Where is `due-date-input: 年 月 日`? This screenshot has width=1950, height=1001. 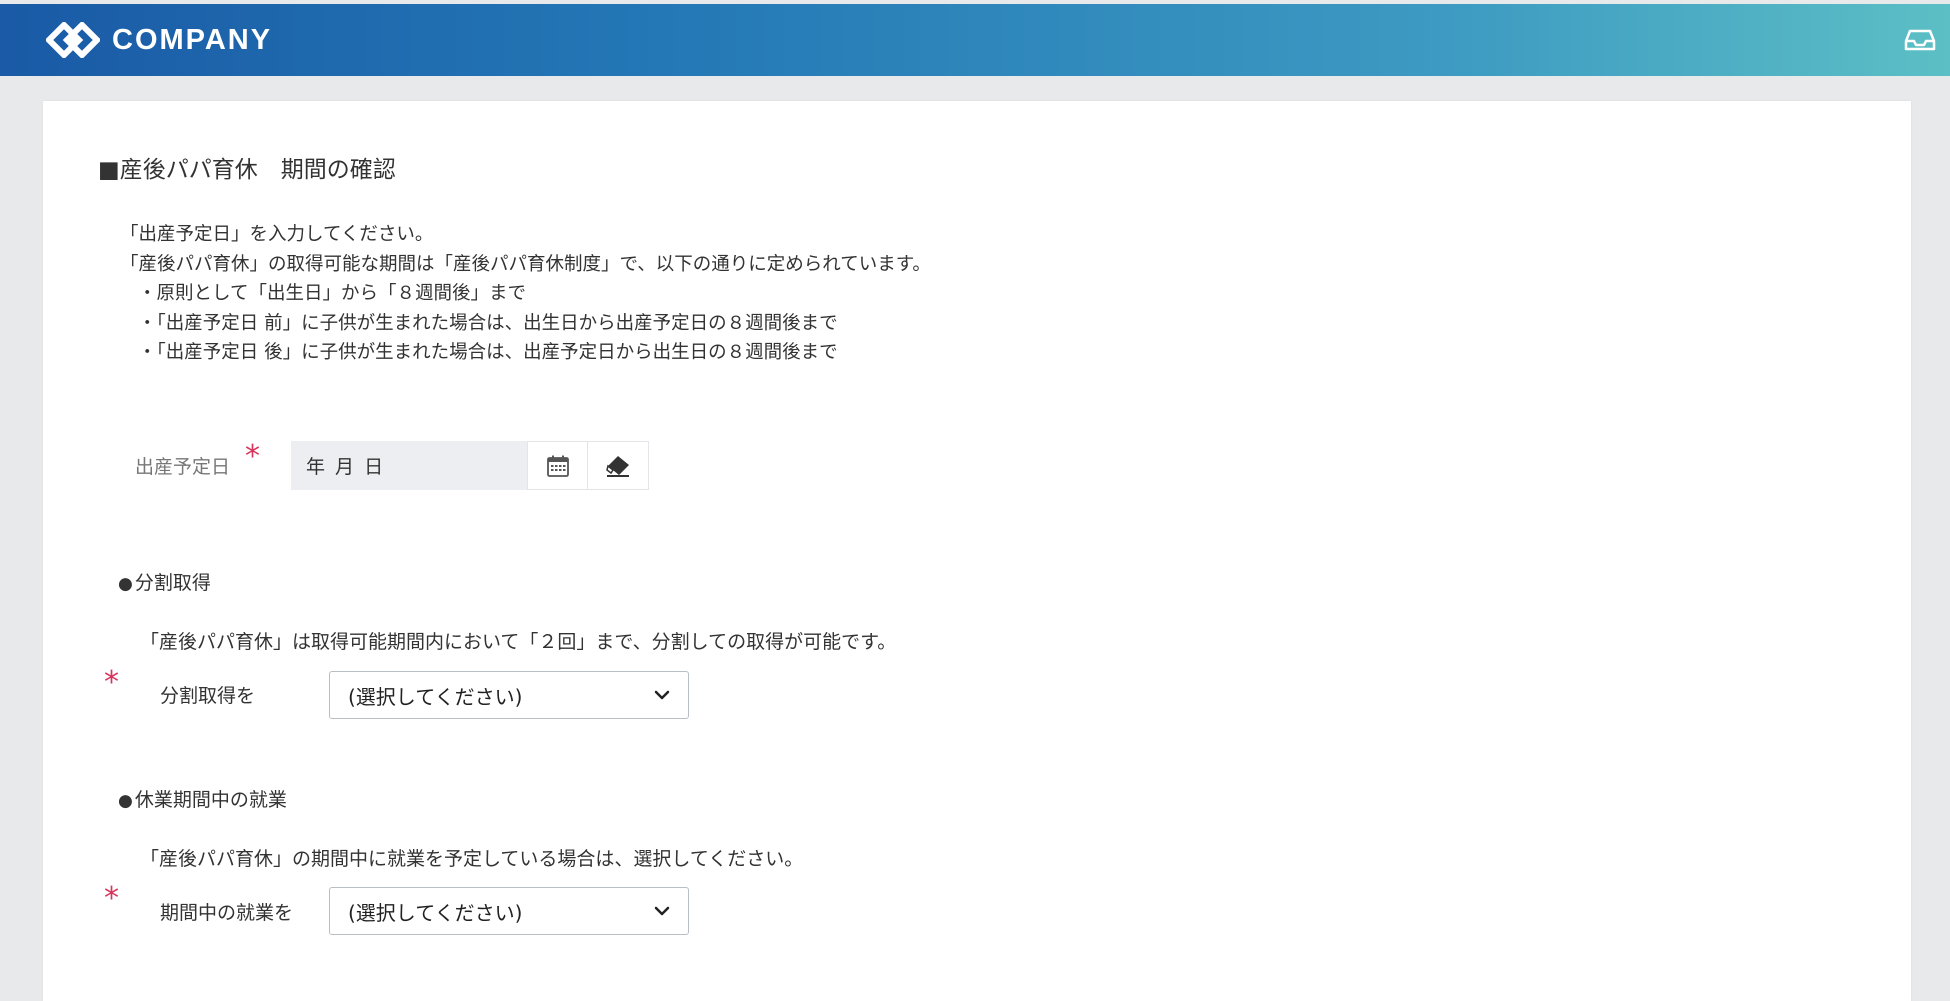 due-date-input: 年 月 日 is located at coordinates (409, 465).